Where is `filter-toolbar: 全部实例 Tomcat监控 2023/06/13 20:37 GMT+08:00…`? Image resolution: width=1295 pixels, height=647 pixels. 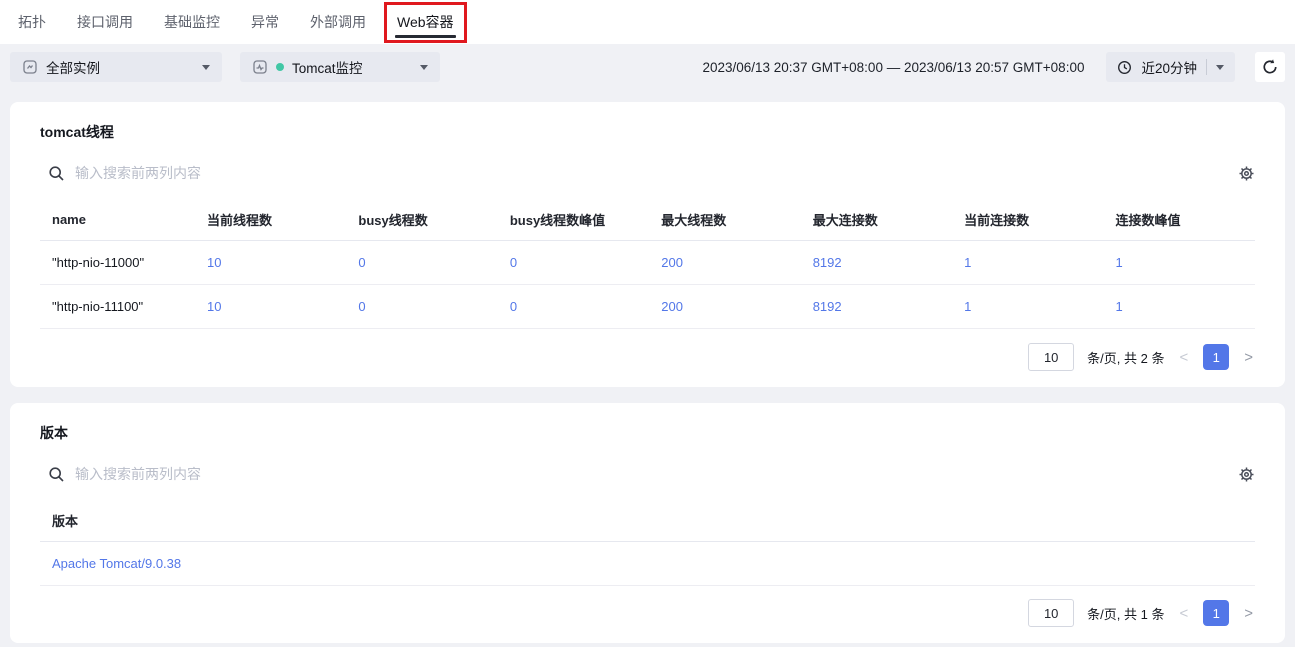
filter-toolbar: 全部实例 Tomcat监控 2023/06/13 20:37 GMT+08:00… is located at coordinates (647, 67).